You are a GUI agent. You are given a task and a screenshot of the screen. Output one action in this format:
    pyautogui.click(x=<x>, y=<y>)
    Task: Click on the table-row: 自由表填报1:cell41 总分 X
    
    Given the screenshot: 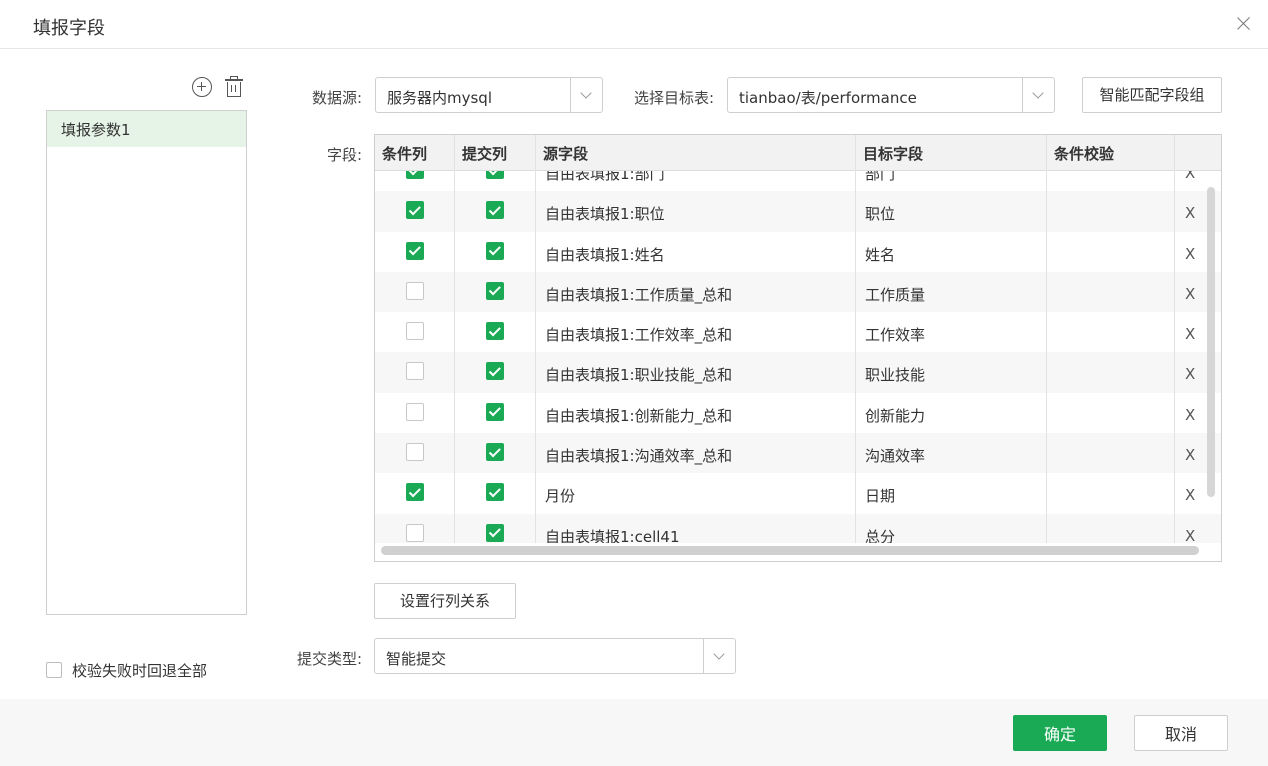 What is the action you would take?
    pyautogui.click(x=798, y=528)
    